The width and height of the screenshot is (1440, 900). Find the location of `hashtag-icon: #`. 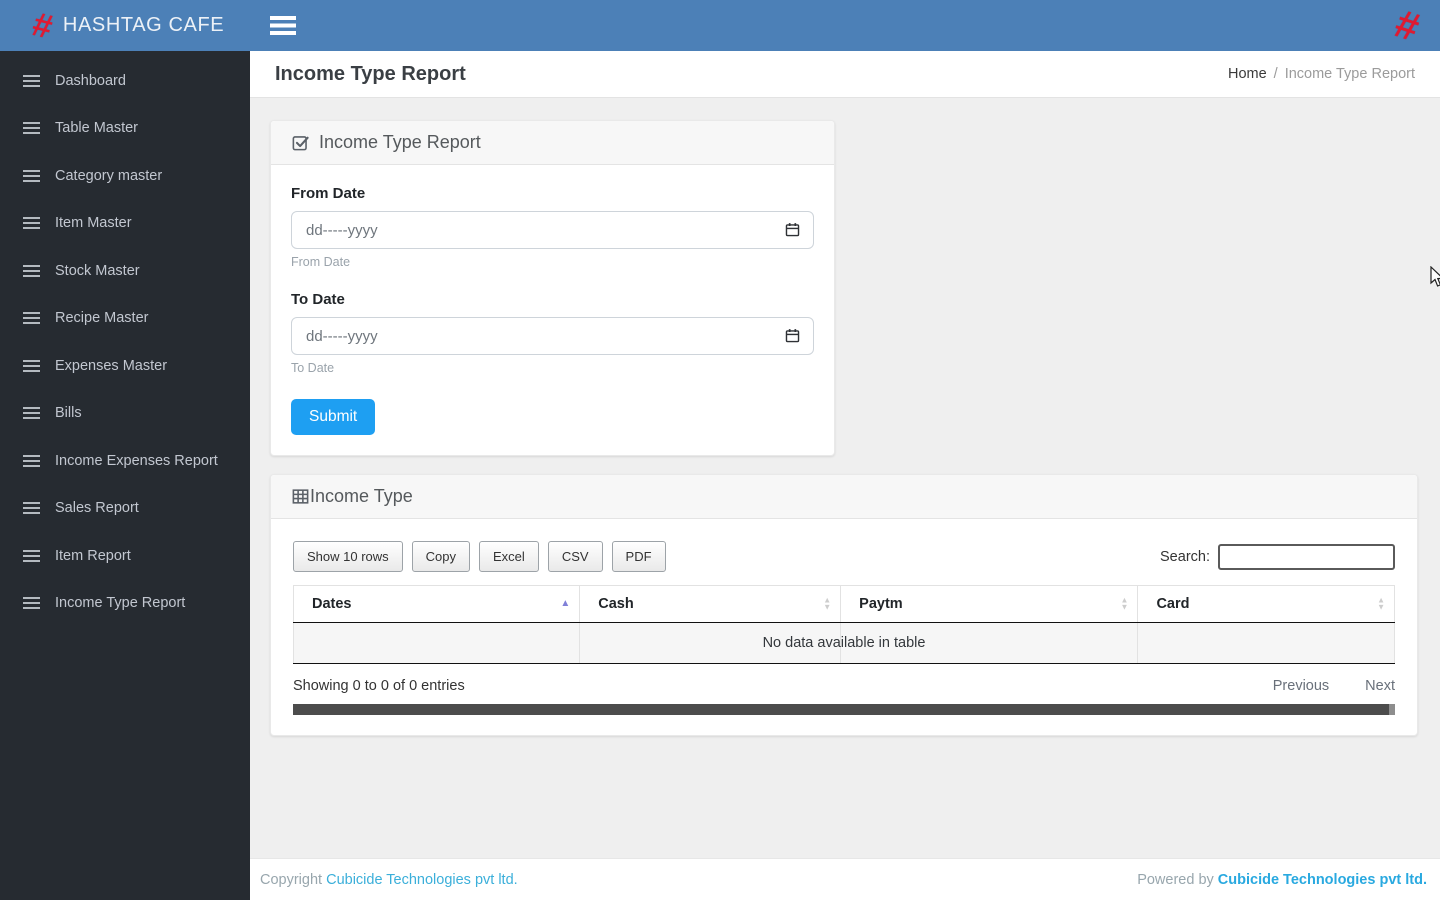

hashtag-icon: # is located at coordinates (1407, 25).